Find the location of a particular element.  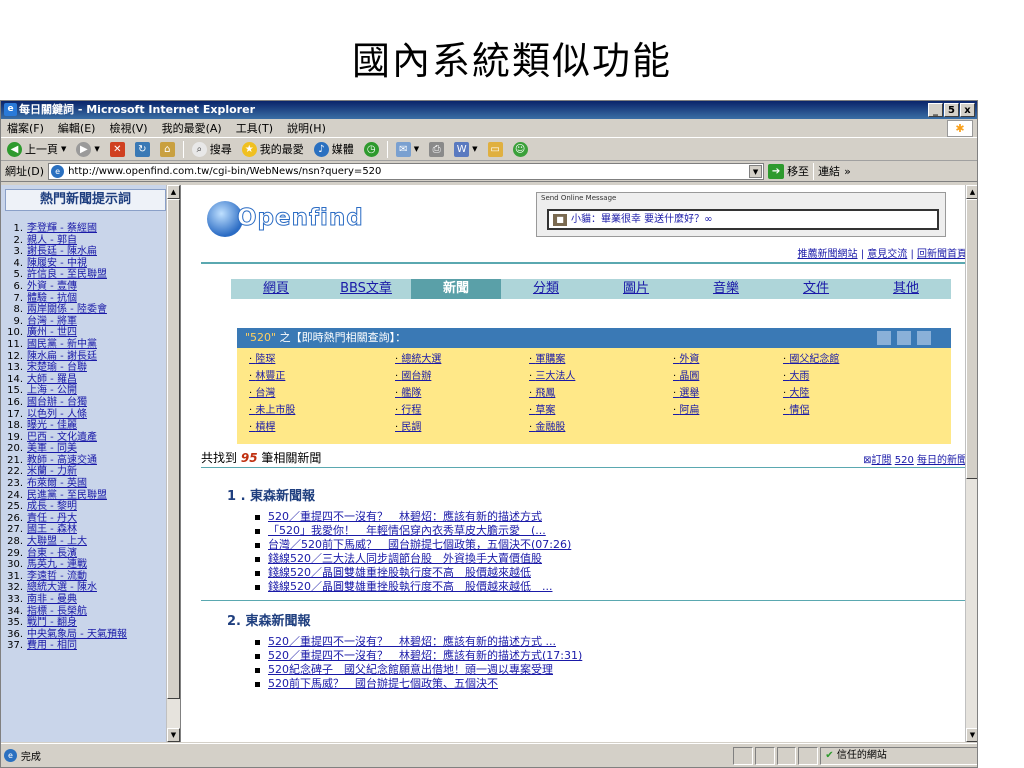

sidebar-keyword-item: 25. 成長 - 黎明 is located at coordinates (93, 507).